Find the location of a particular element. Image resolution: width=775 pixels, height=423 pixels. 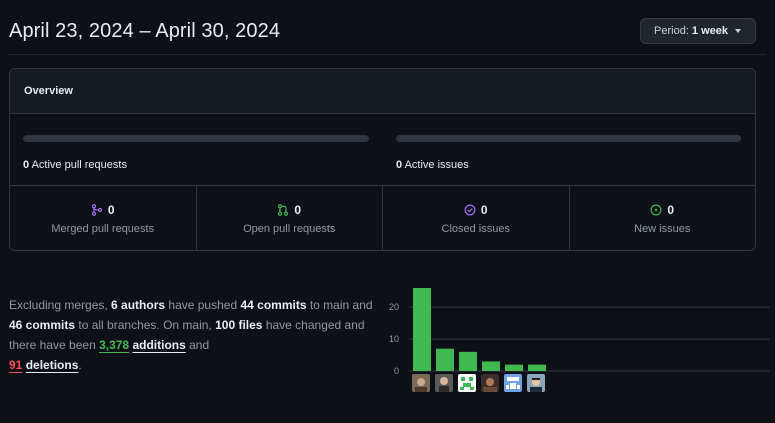

period-dropdown-button: Period: 1 week is located at coordinates (698, 31).